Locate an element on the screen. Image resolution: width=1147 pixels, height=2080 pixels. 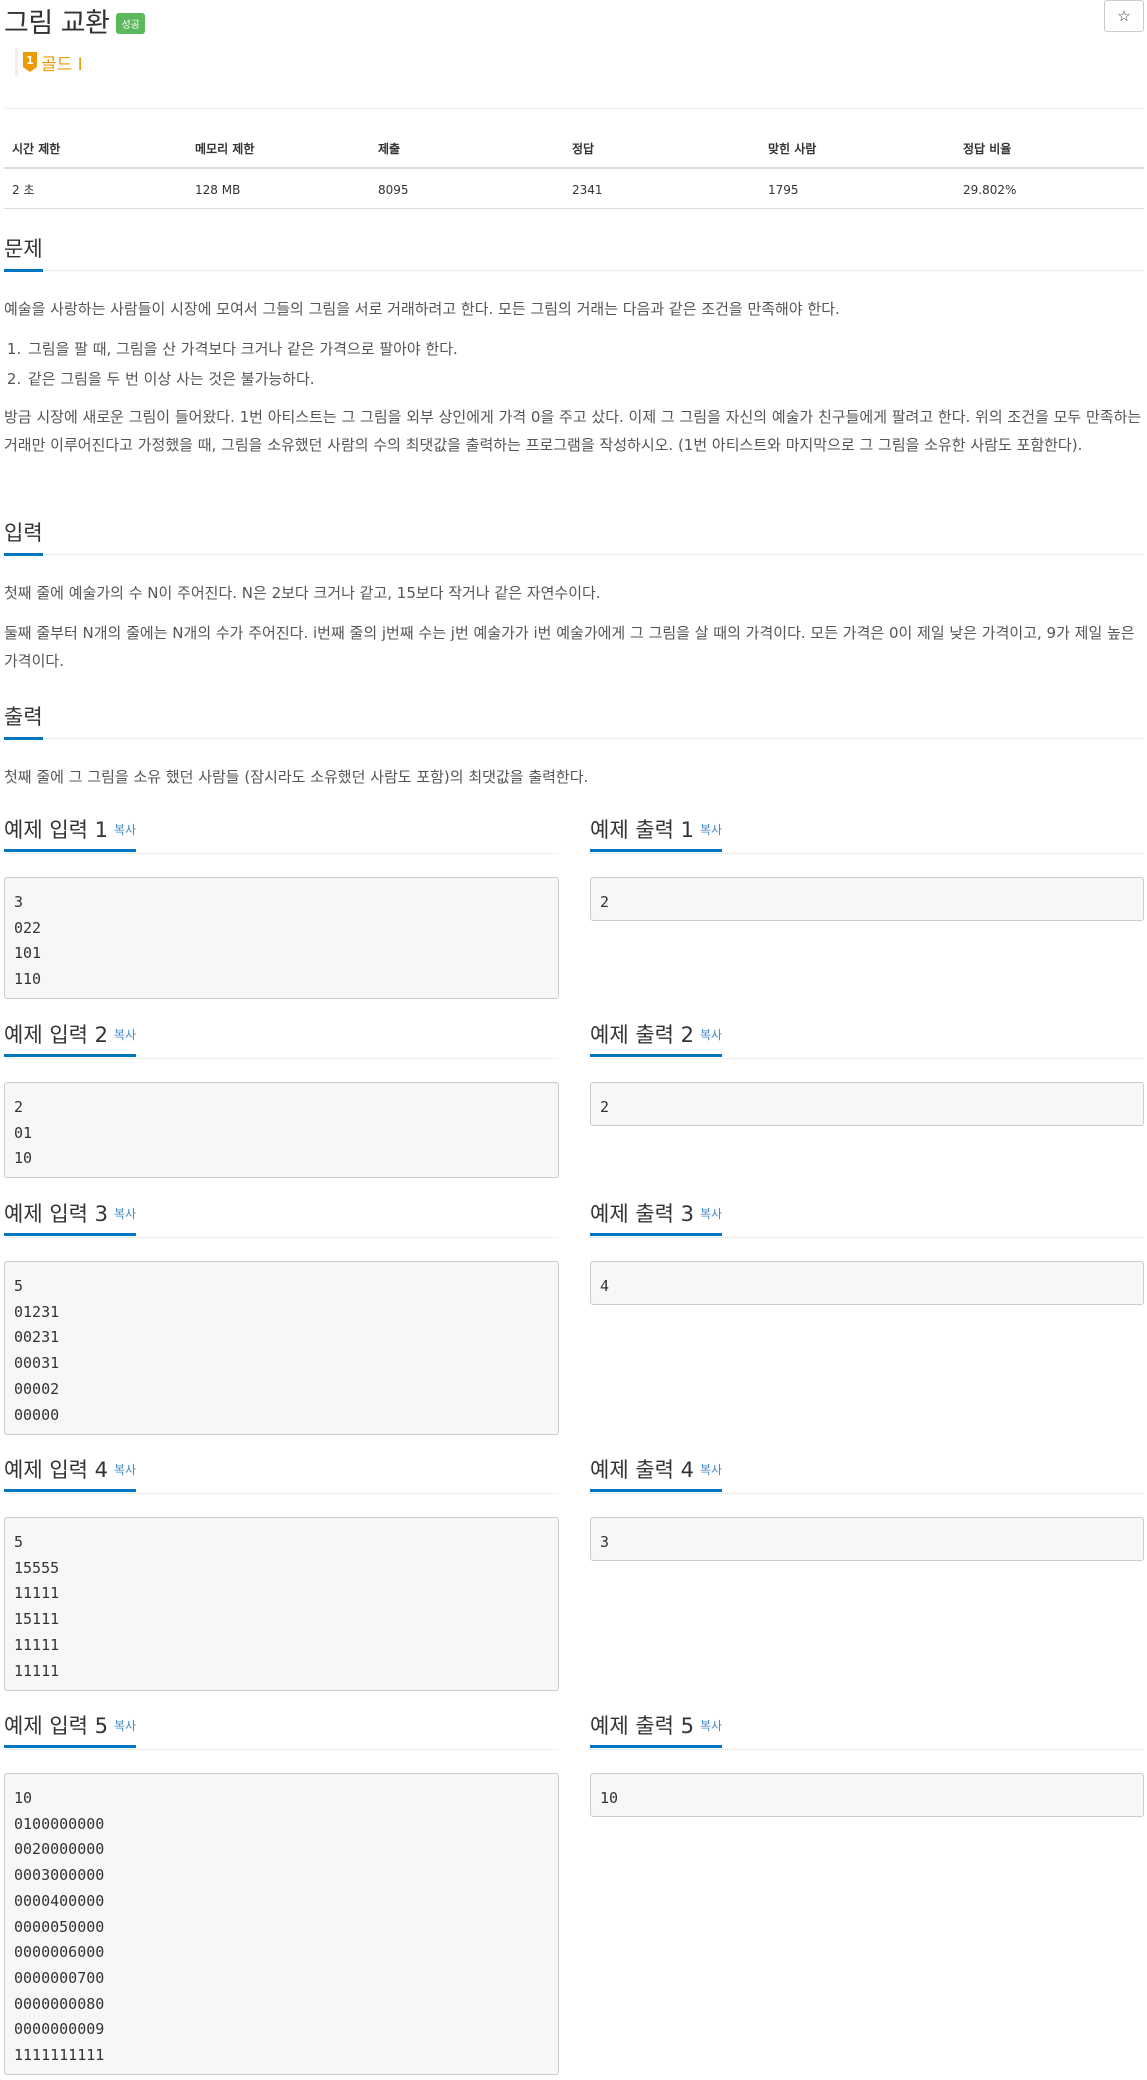
sample-input-5-header: 예제 입력 5 복사 is located at coordinates (281, 1730).